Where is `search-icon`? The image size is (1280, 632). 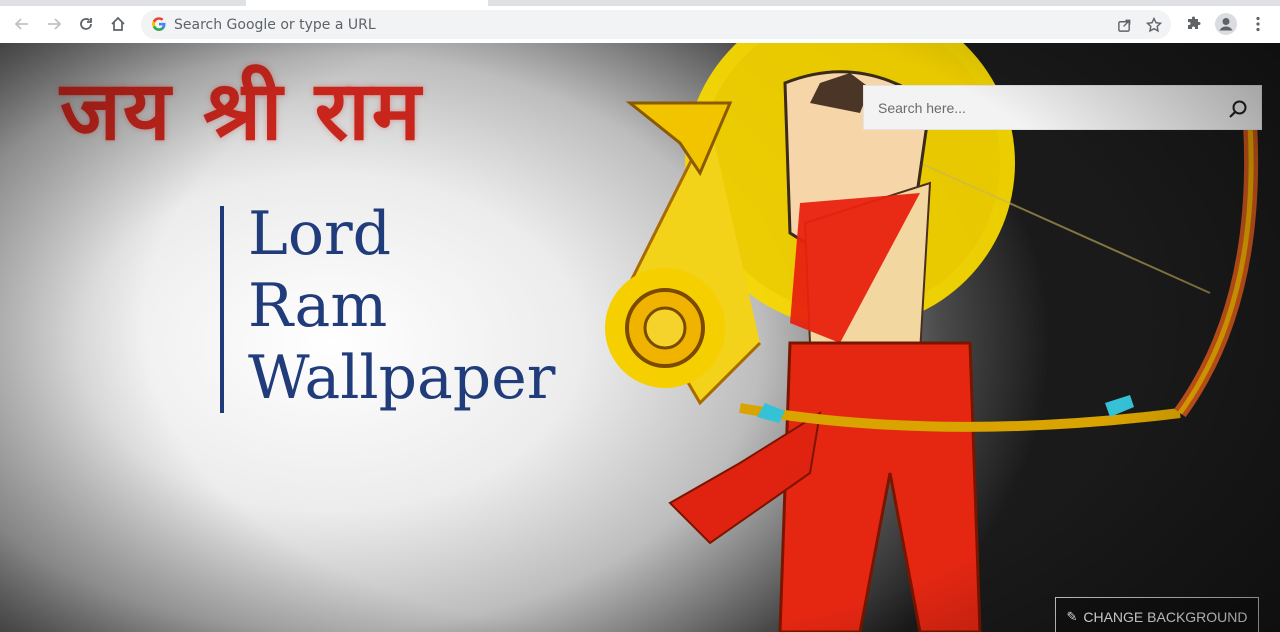
search-icon is located at coordinates (1238, 109).